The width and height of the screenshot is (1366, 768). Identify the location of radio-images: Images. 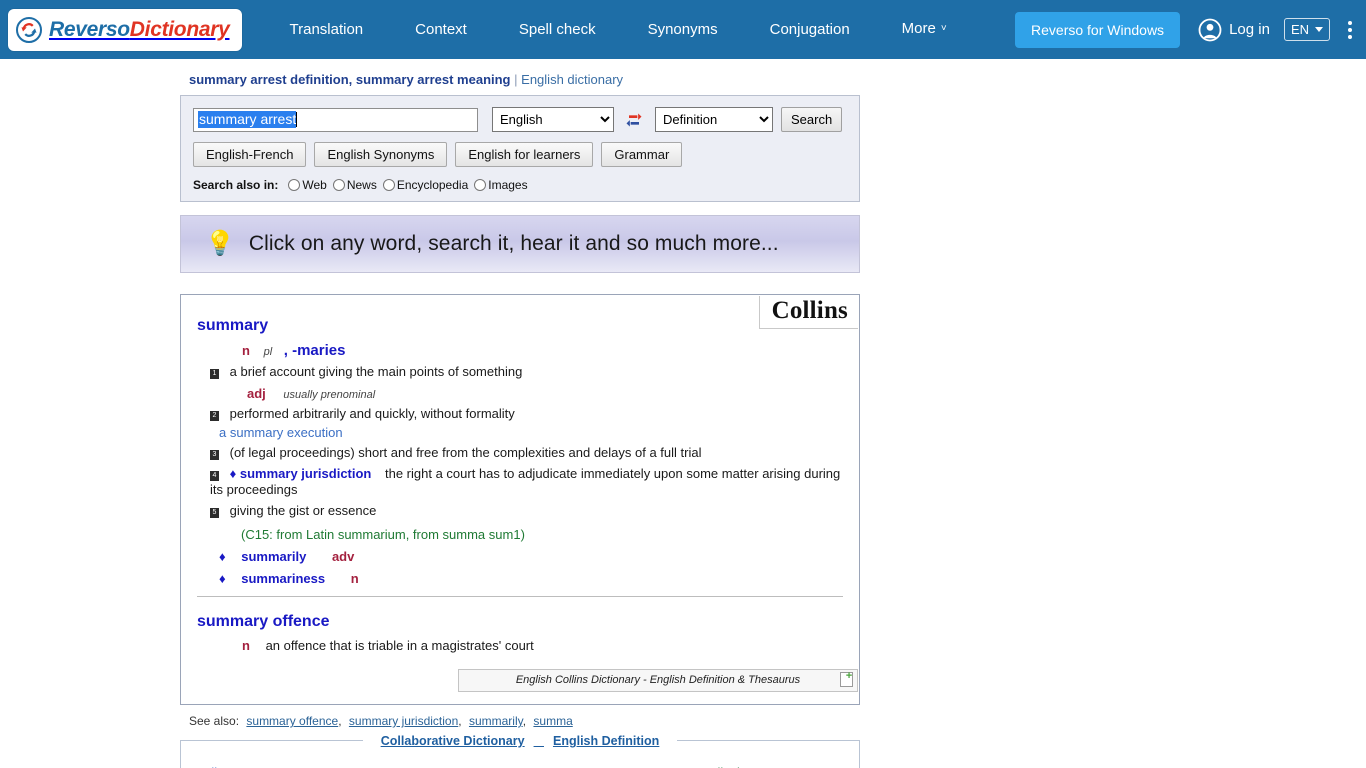
(501, 185).